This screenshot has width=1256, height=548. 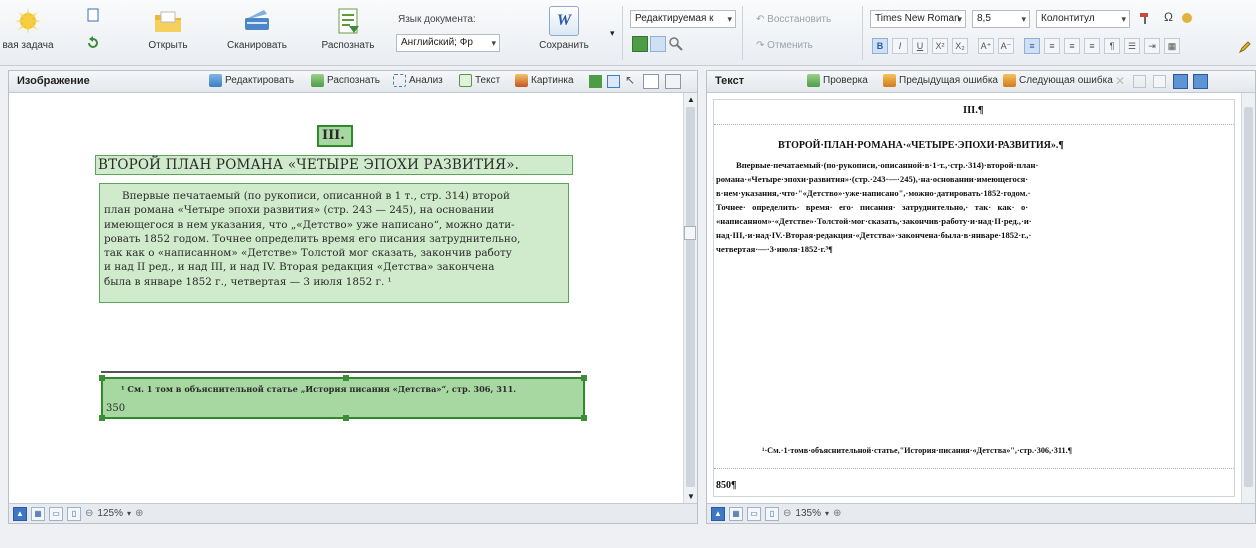 I want to click on barcode-tool-icon, so click(x=595, y=81).